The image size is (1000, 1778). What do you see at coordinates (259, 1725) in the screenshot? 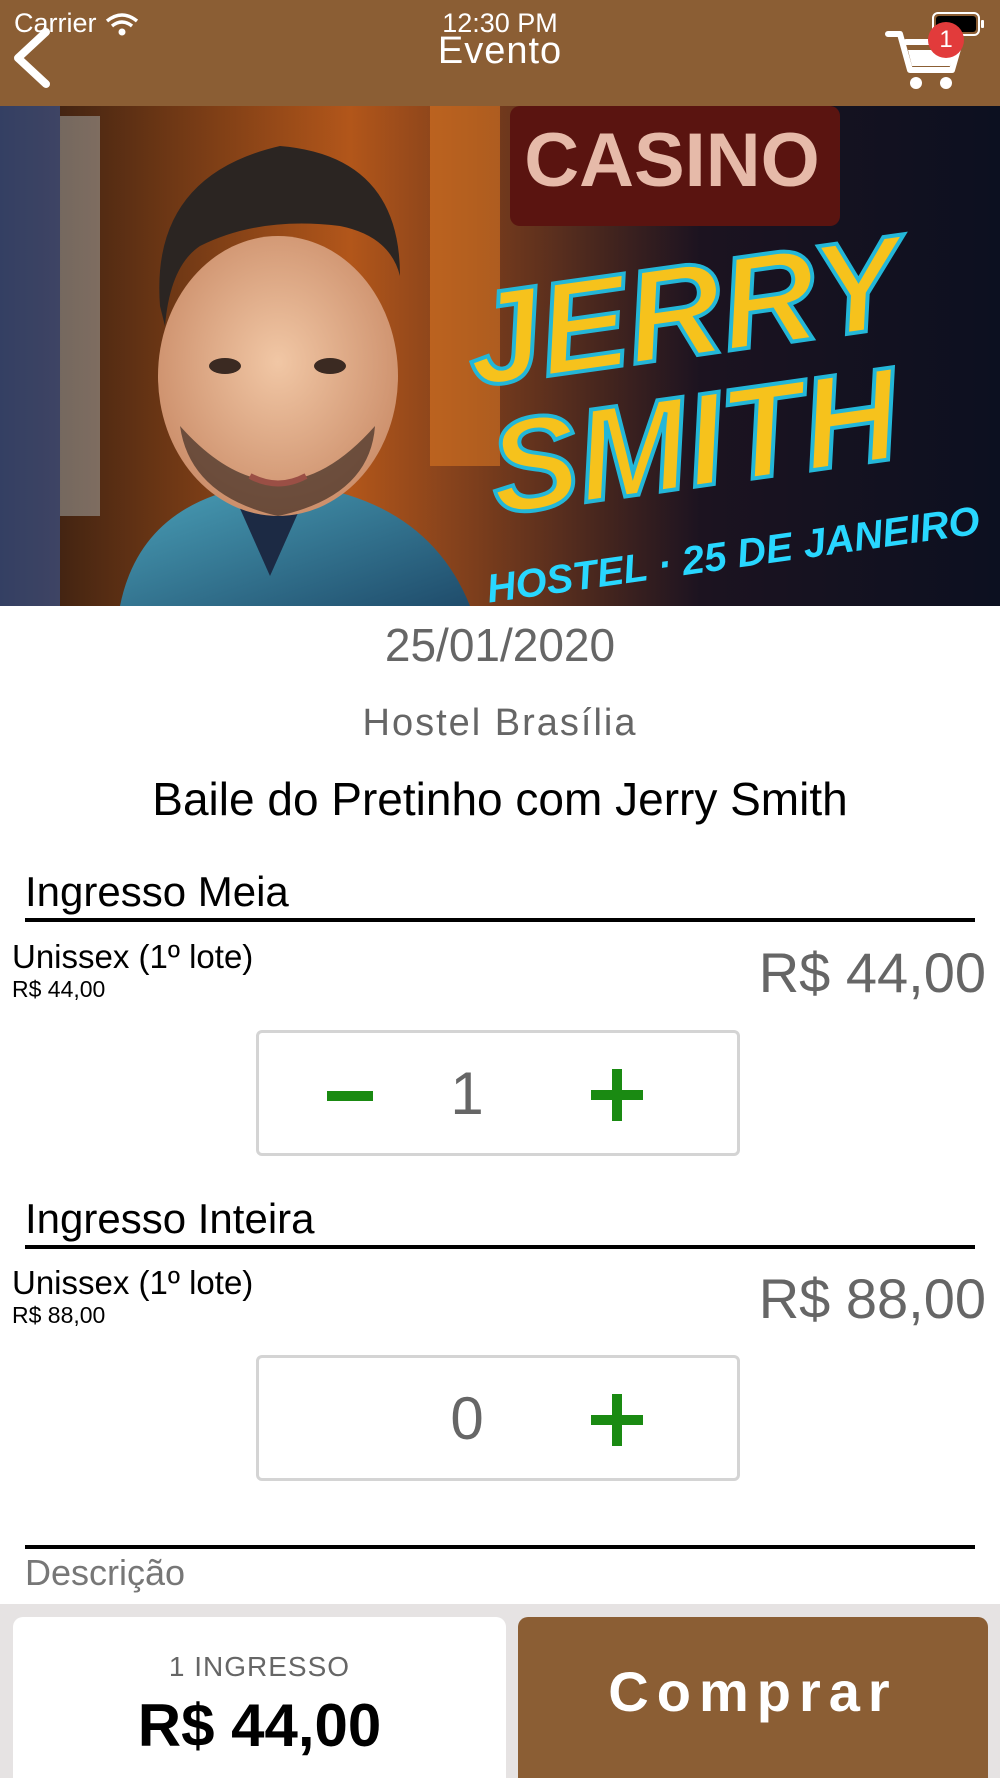
I see `order-total: R$ 44,00` at bounding box center [259, 1725].